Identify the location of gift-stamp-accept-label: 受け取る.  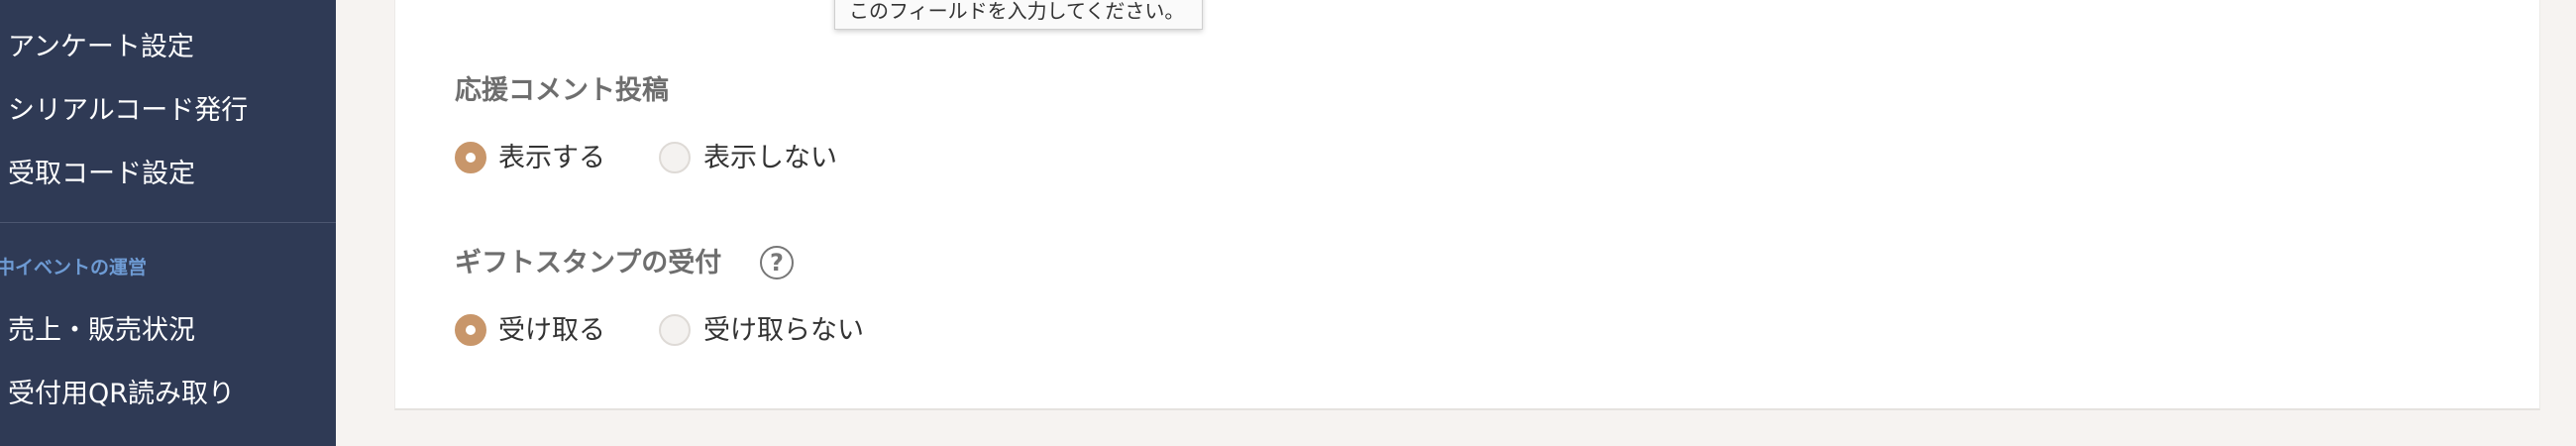
(551, 331).